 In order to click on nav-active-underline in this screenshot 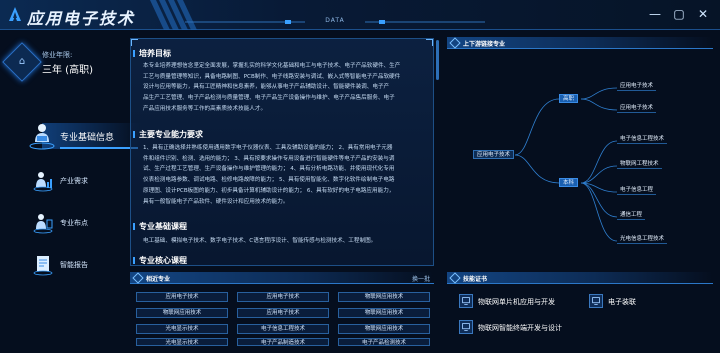, I will do `click(99, 148)`.